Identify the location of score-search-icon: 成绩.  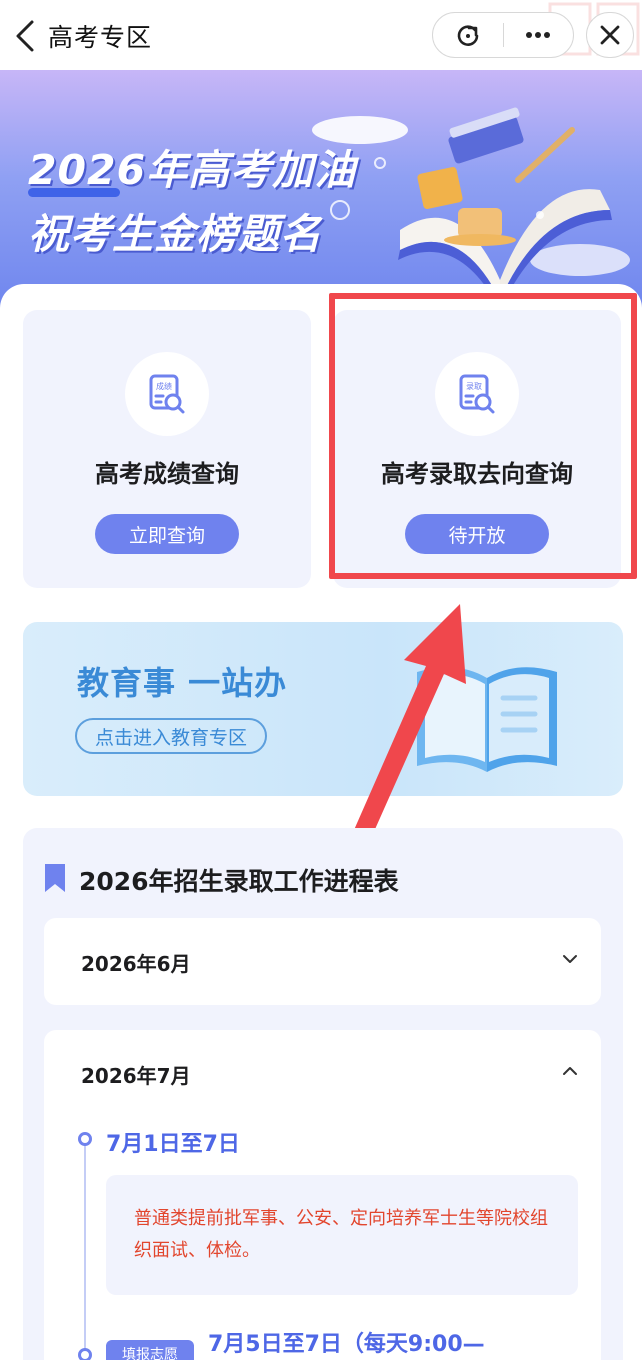
(167, 394).